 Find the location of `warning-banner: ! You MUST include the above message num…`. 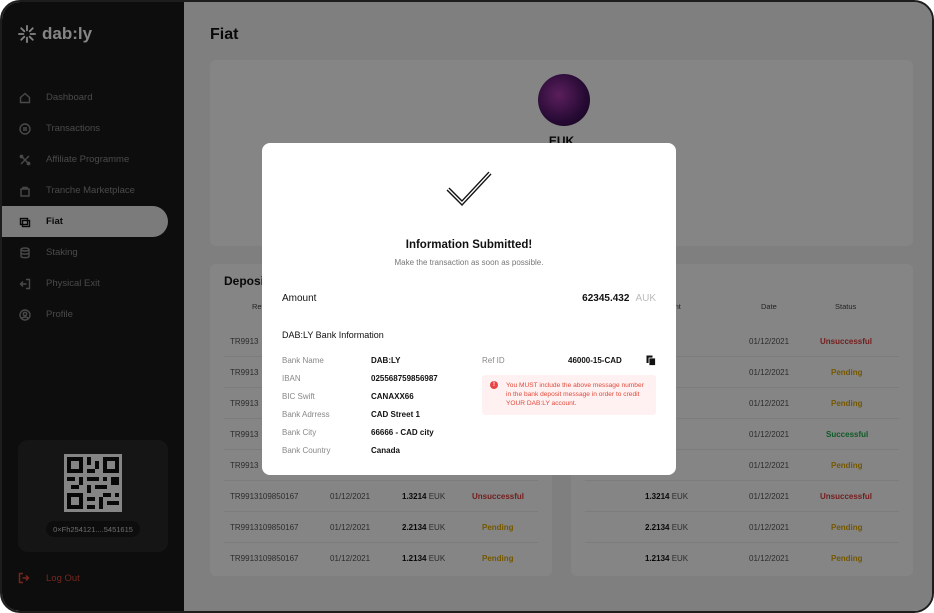

warning-banner: ! You MUST include the above message num… is located at coordinates (569, 395).